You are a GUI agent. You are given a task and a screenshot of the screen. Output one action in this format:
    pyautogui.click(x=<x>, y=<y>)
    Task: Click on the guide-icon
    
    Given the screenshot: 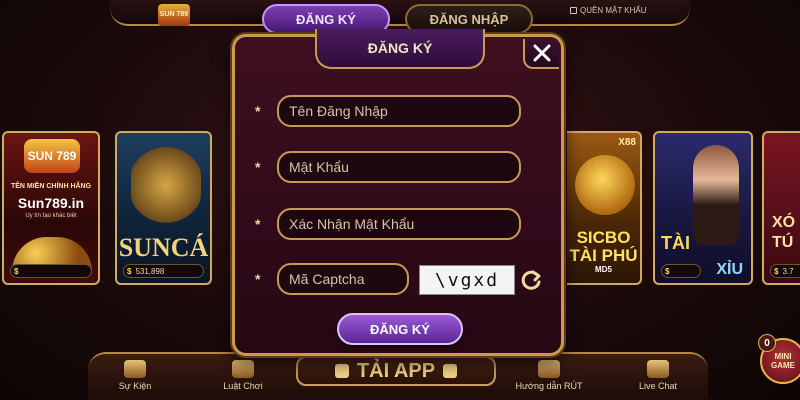 What is the action you would take?
    pyautogui.click(x=549, y=369)
    